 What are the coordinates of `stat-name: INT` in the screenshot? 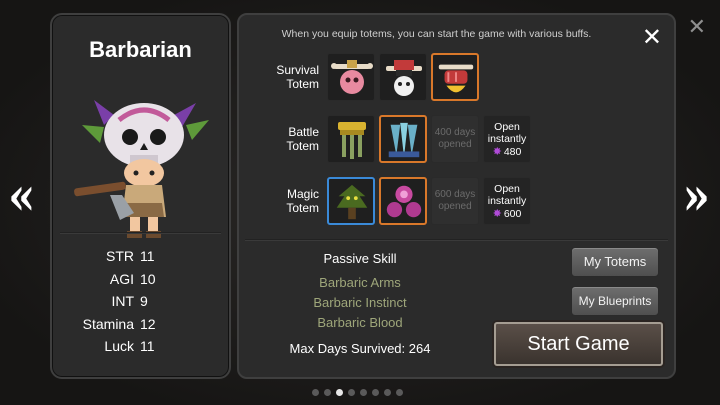 It's located at (122, 301).